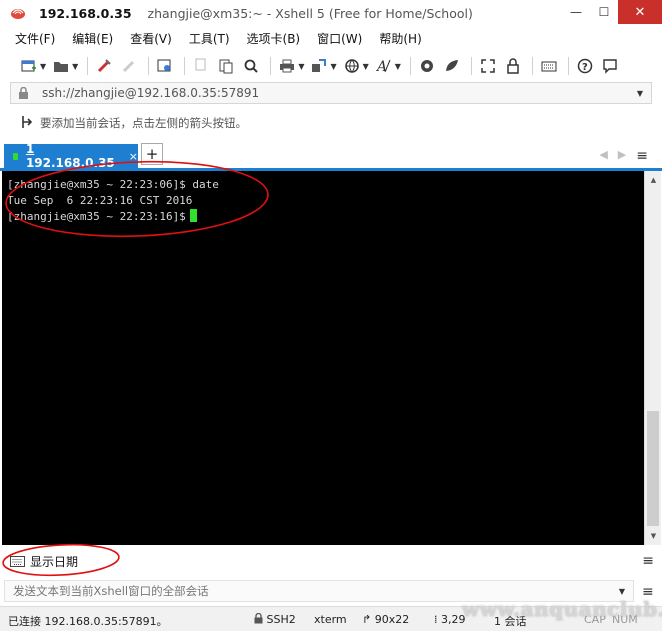 The height and width of the screenshot is (631, 662). I want to click on connection-status: 已连接 192.168.0.35:57891。, so click(88, 621).